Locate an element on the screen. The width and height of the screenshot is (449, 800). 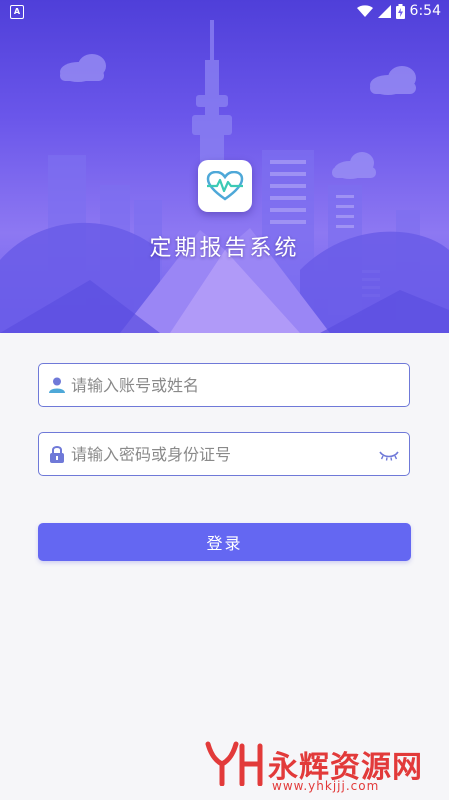
status-time: 6:54 is located at coordinates (425, 11).